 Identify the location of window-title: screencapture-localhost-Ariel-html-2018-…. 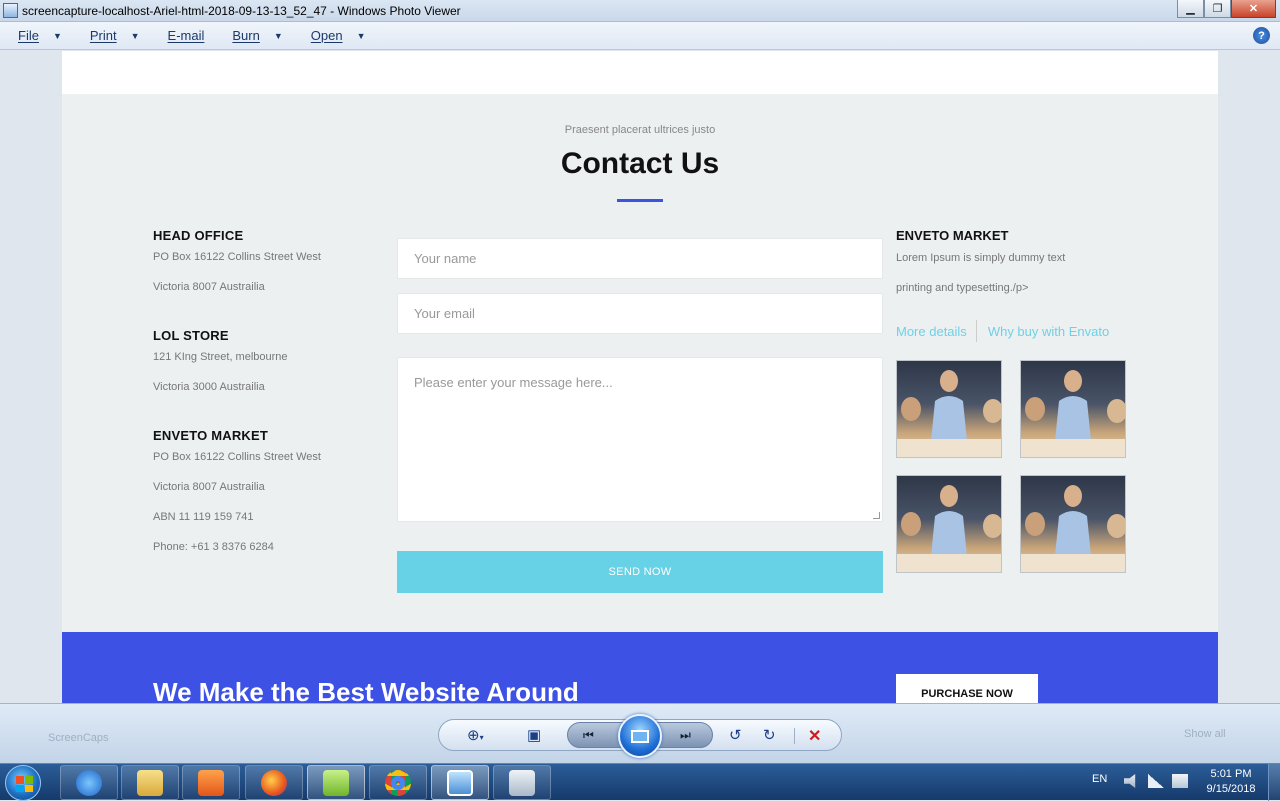
(241, 11).